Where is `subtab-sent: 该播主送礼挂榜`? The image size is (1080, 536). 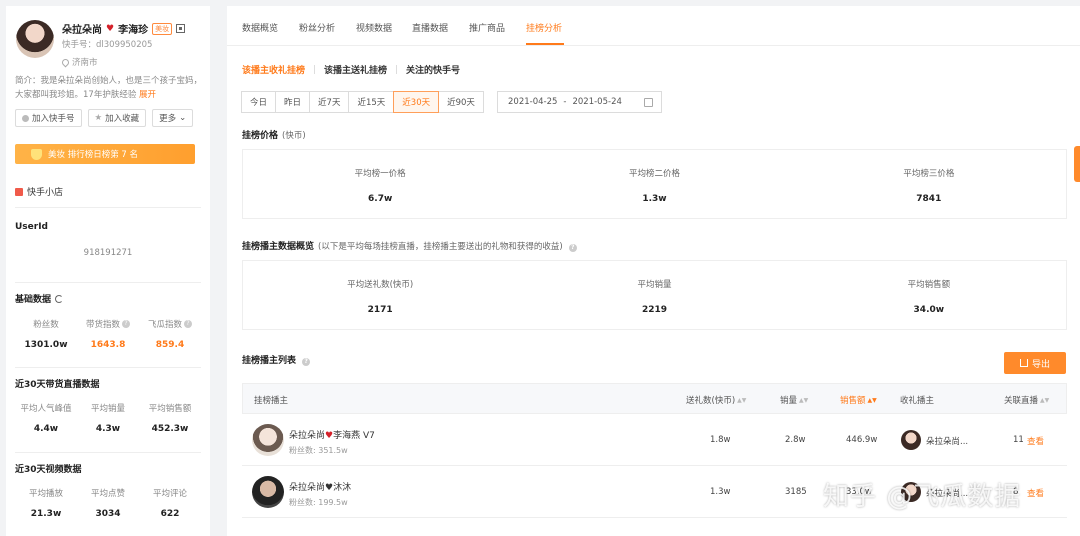
subtab-sent: 该播主送礼挂榜 is located at coordinates (355, 69).